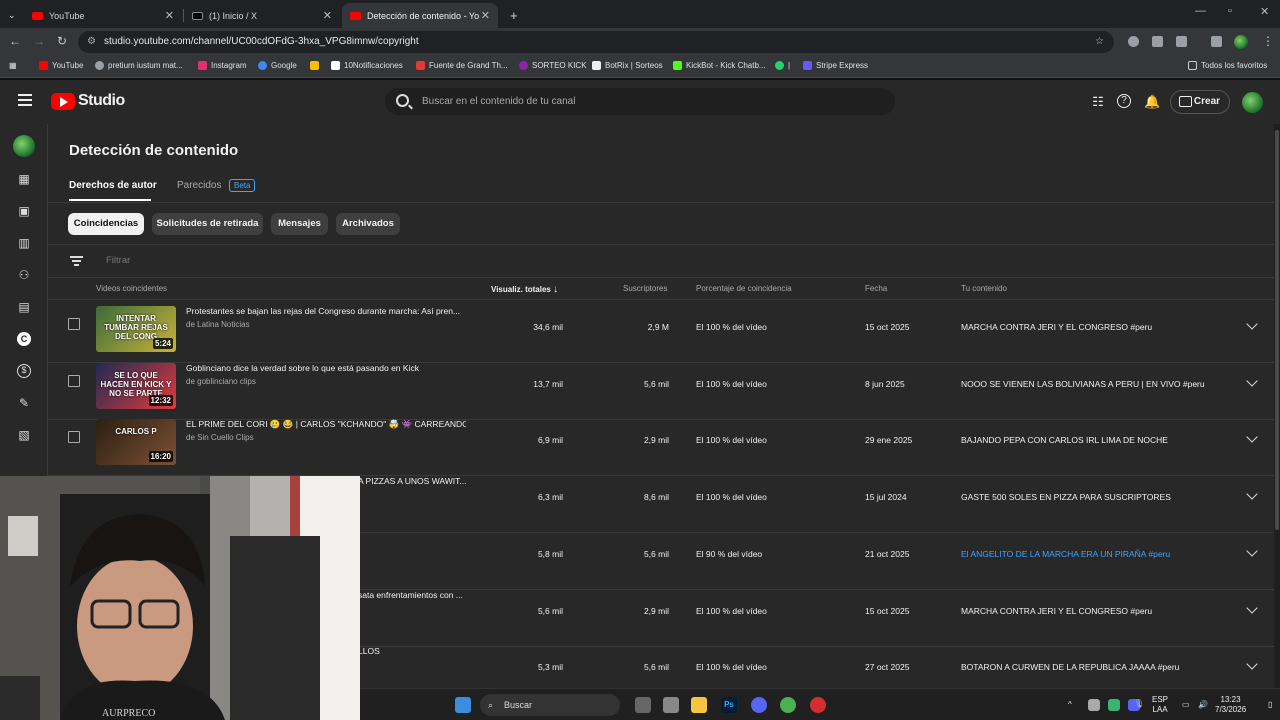 Image resolution: width=1280 pixels, height=720 pixels. Describe the element at coordinates (118, 260) in the screenshot. I see `filter-input: Filtrar` at that location.